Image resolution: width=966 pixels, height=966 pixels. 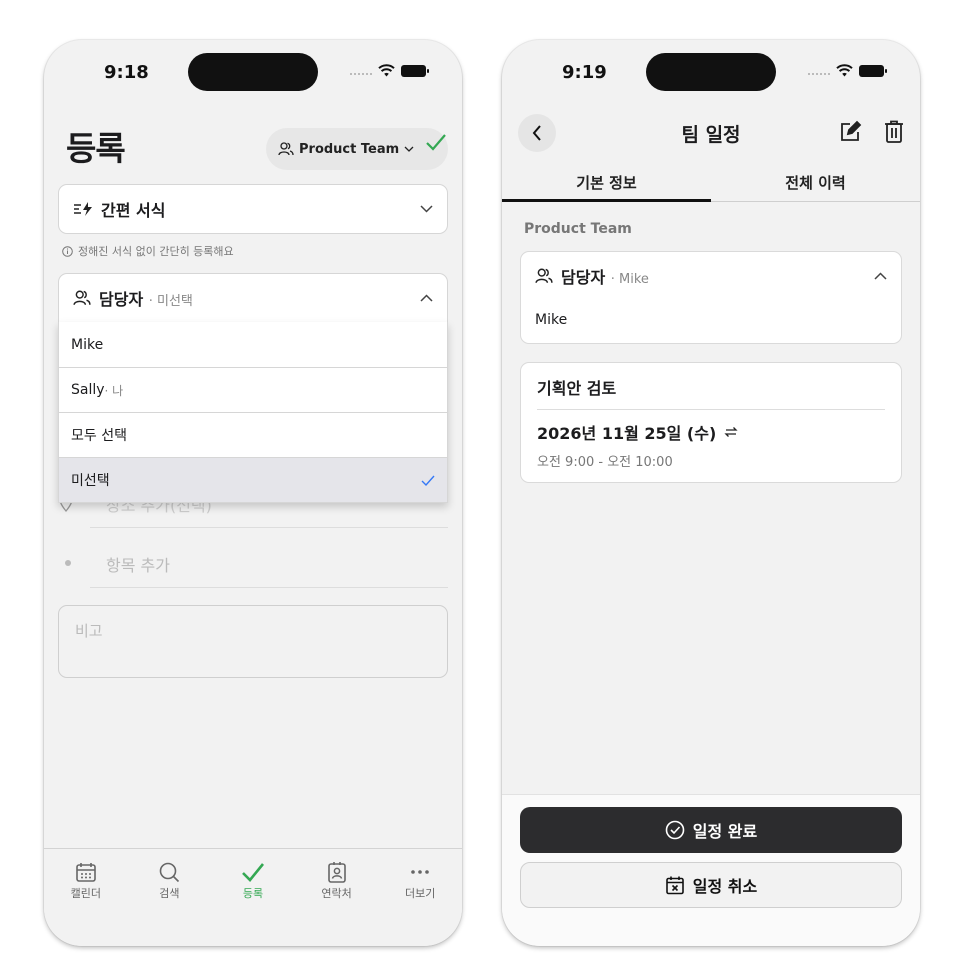 I want to click on dropdown-option-mike: Mike, so click(x=253, y=344).